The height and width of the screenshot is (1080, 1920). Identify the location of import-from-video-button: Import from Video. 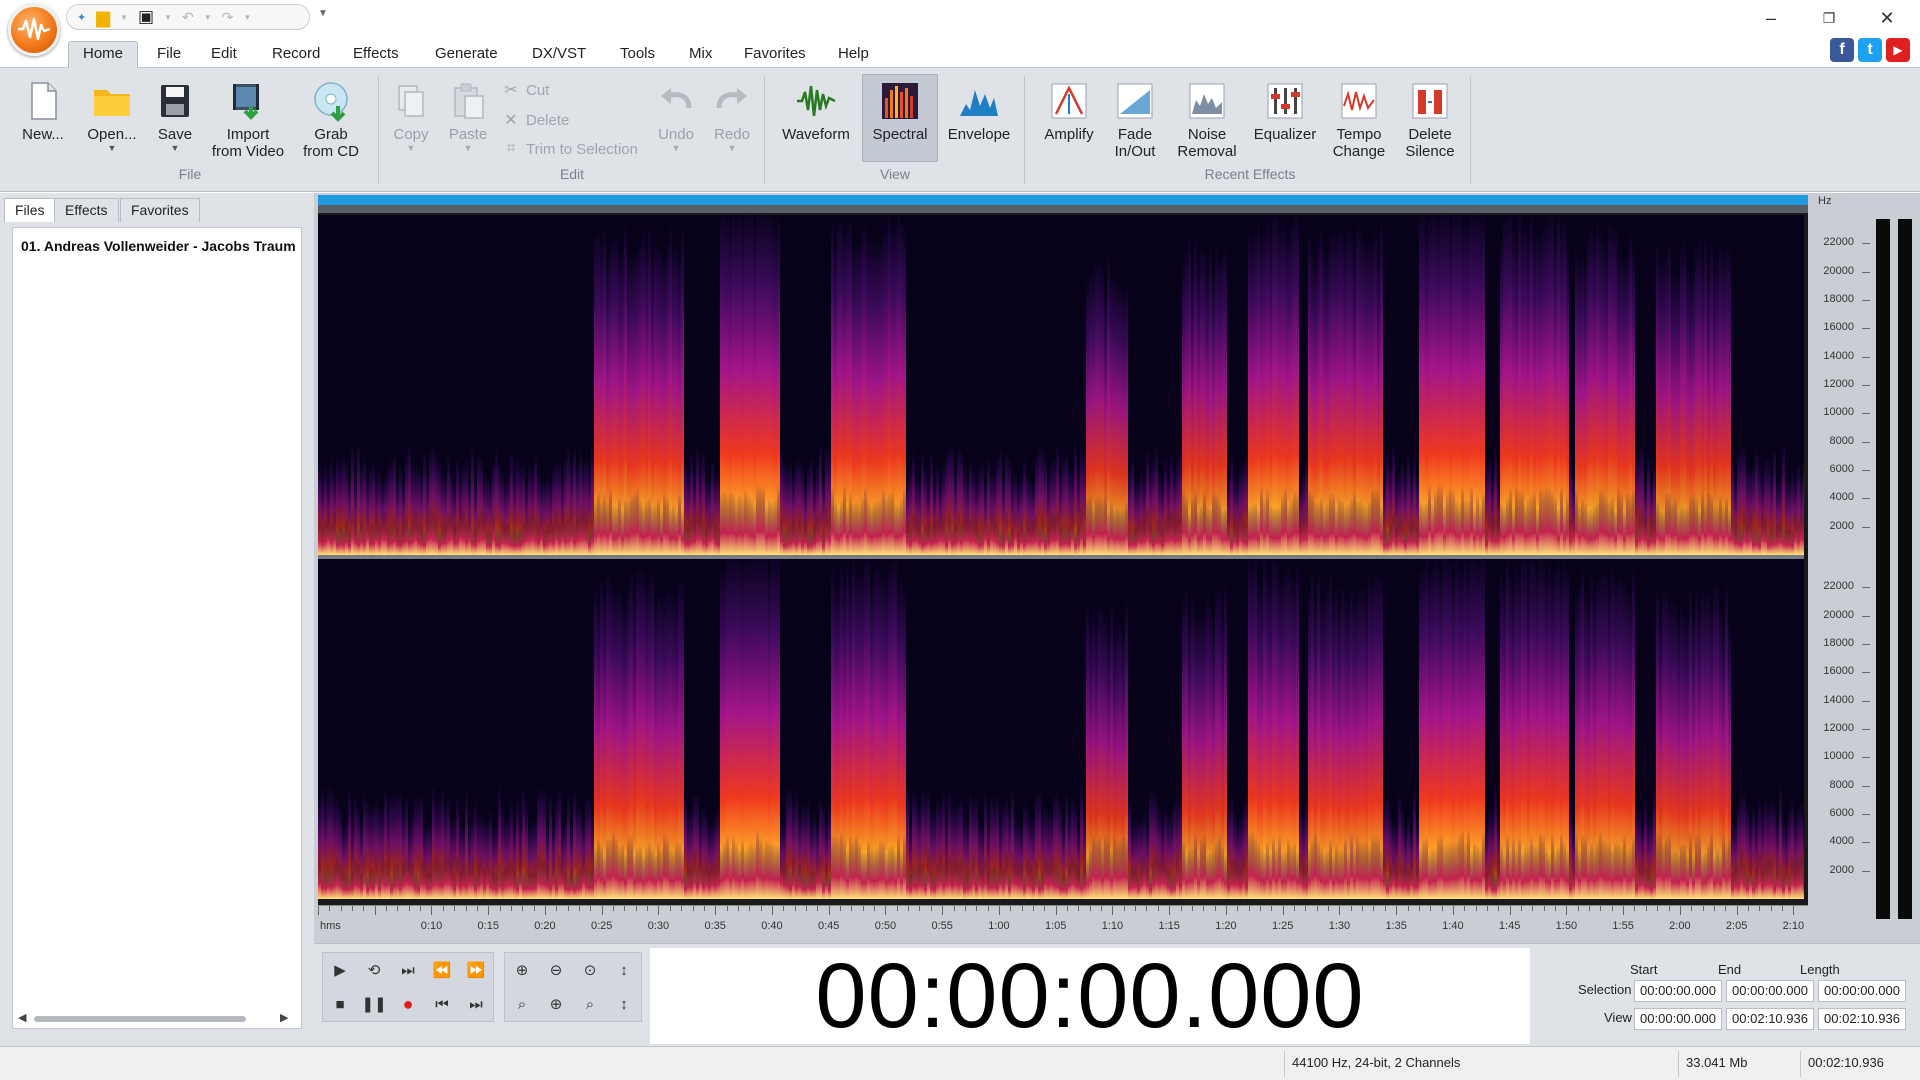
(248, 120).